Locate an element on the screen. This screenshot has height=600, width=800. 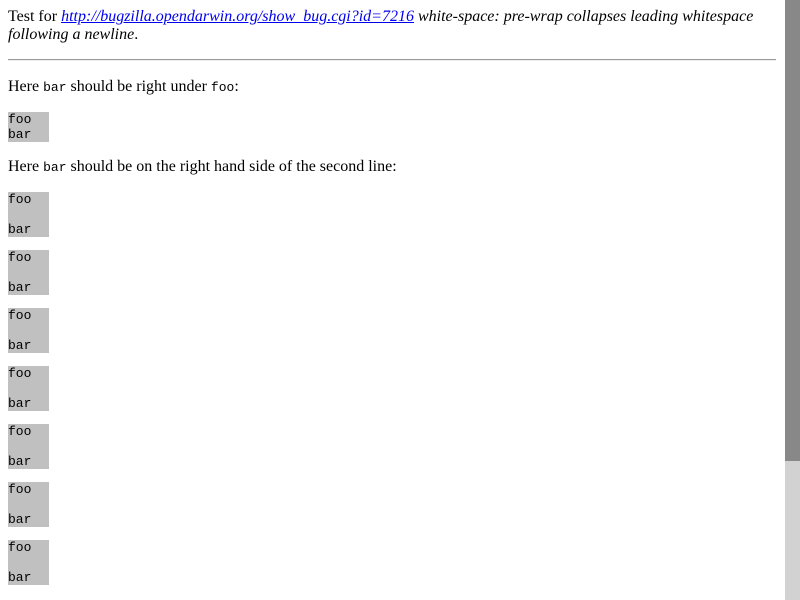
pre-wrap-box-under: foo bar is located at coordinates (28, 127).